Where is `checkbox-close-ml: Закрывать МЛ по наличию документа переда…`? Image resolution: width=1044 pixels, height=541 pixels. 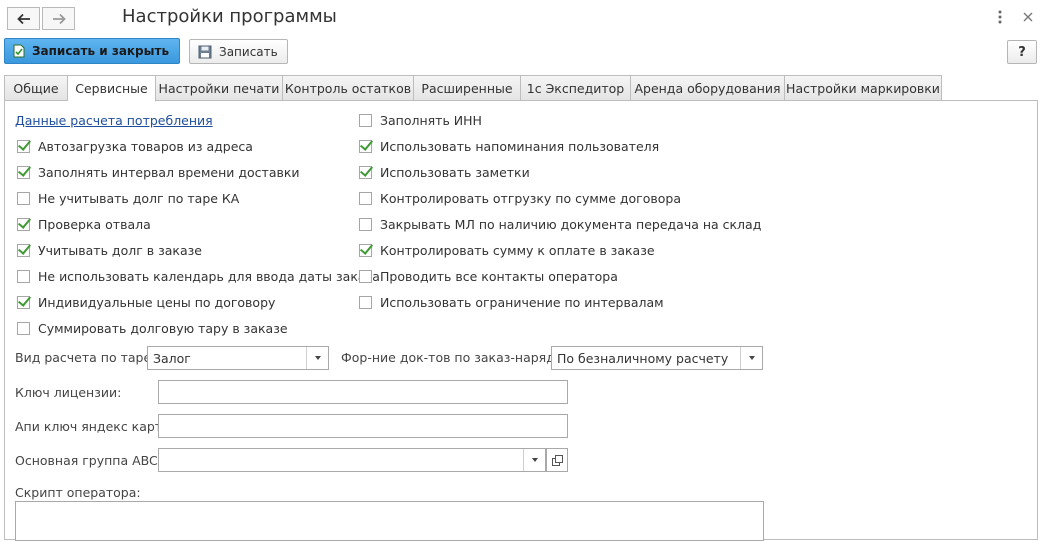
checkbox-close-ml: Закрывать МЛ по наличию документа переда… is located at coordinates (560, 224).